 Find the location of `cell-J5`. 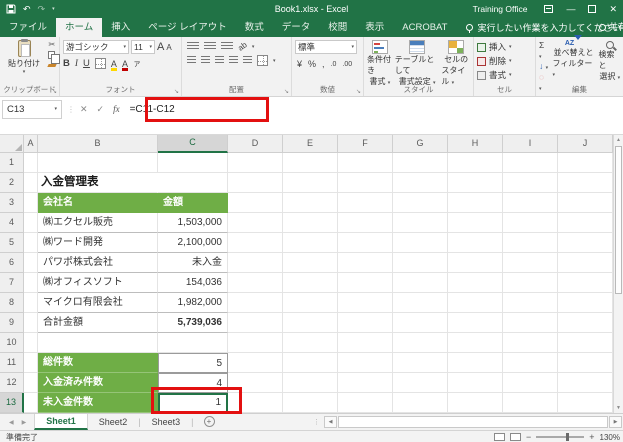

cell-J5 is located at coordinates (585, 243).